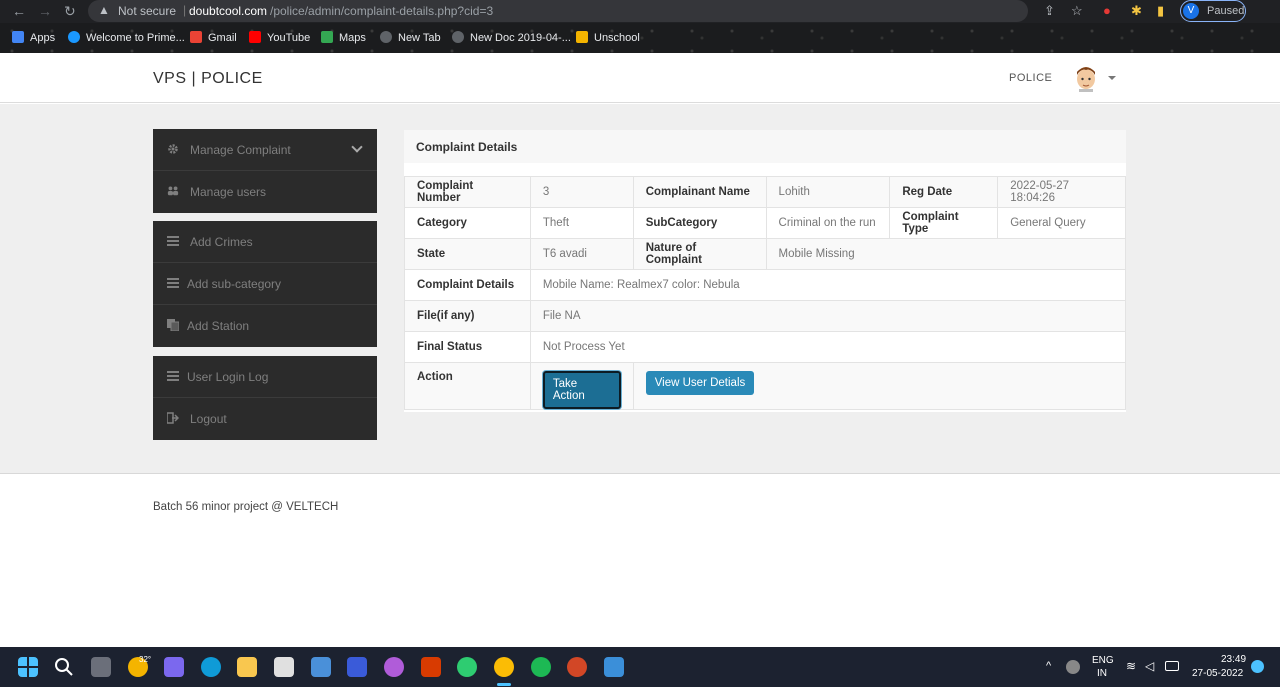 The width and height of the screenshot is (1280, 687). What do you see at coordinates (104, 10) in the screenshot?
I see `warning-icon: ▲` at bounding box center [104, 10].